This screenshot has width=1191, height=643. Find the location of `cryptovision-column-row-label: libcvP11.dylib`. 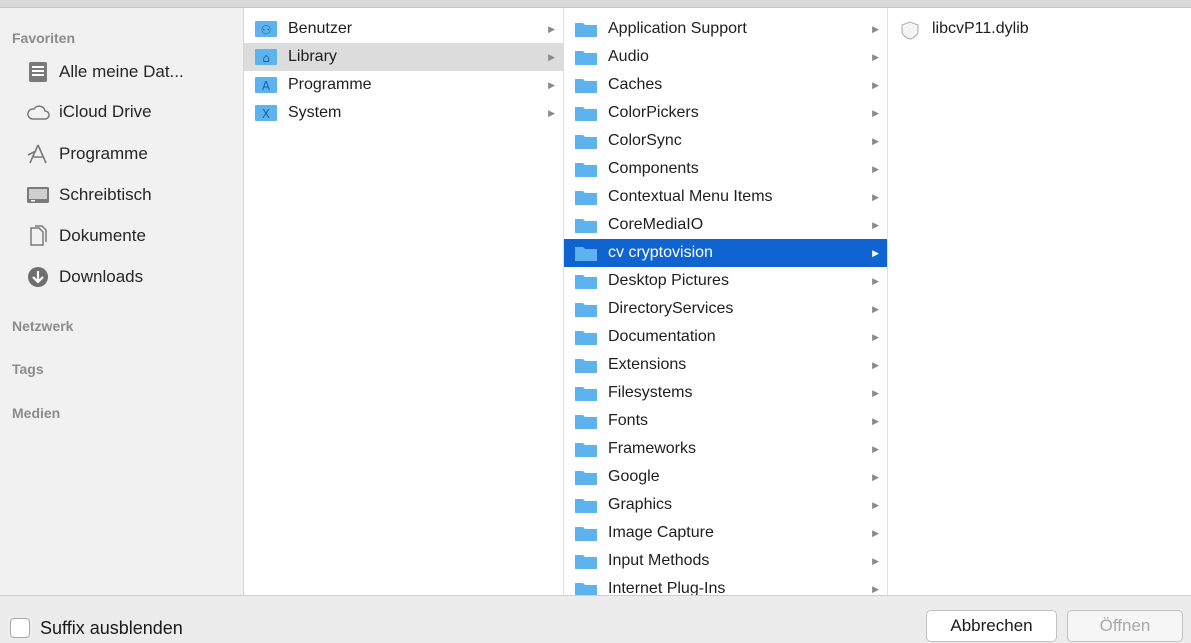

cryptovision-column-row-label: libcvP11.dylib is located at coordinates (980, 28).